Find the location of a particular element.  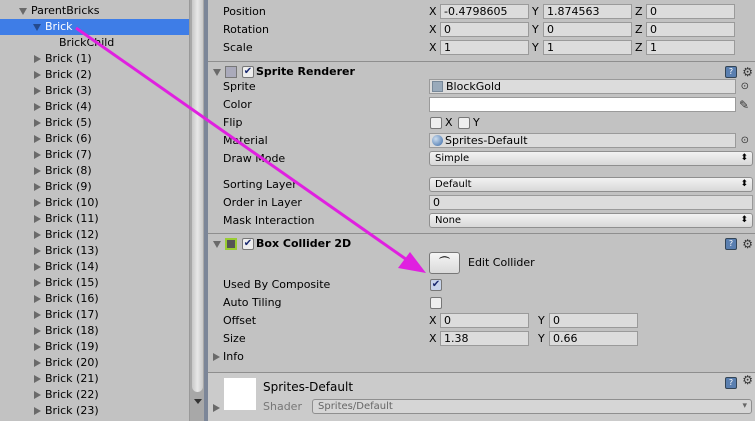

rotation-x-input: 0 is located at coordinates (484, 29).